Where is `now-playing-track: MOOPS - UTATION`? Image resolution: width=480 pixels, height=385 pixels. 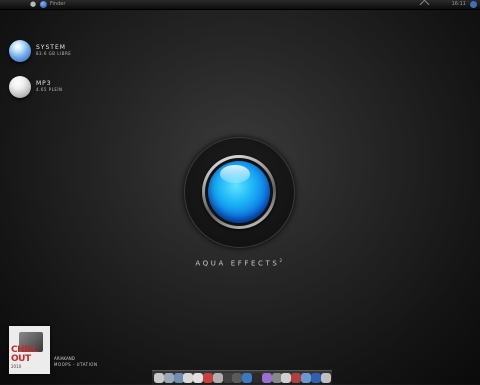
now-playing-track: MOOPS - UTATION is located at coordinates (76, 364).